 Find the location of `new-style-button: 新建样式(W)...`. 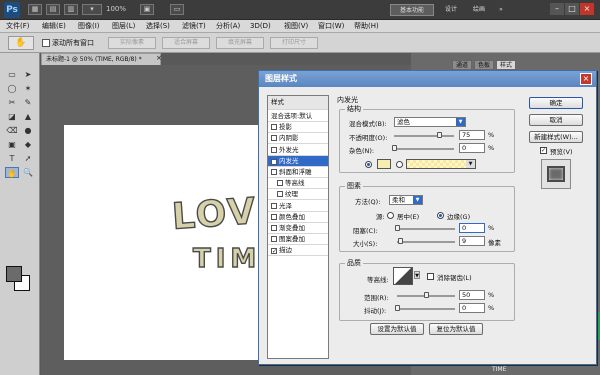

new-style-button: 新建样式(W)... is located at coordinates (556, 137).